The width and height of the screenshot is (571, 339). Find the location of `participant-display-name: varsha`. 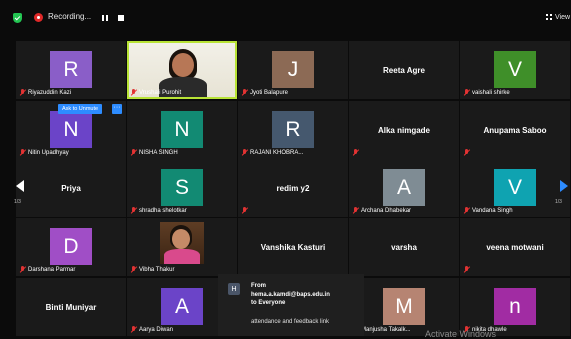

participant-display-name: varsha is located at coordinates (404, 247).